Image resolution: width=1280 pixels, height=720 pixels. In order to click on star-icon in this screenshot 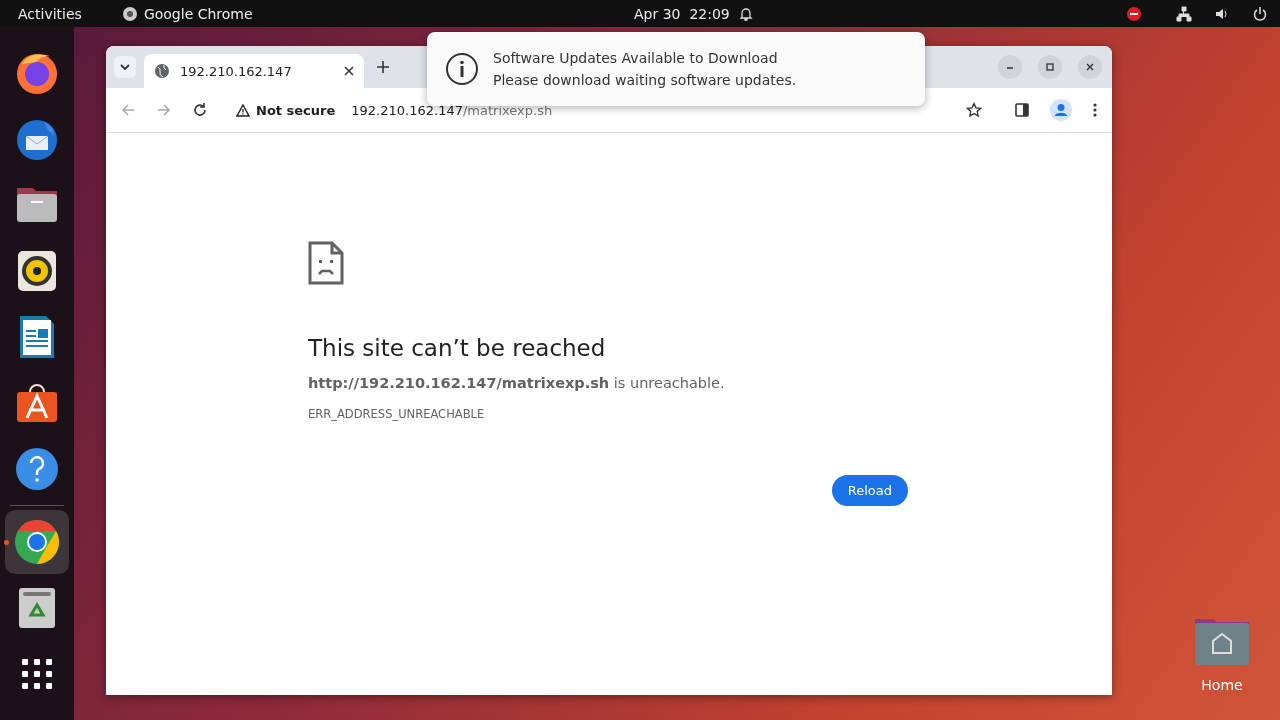, I will do `click(974, 110)`.